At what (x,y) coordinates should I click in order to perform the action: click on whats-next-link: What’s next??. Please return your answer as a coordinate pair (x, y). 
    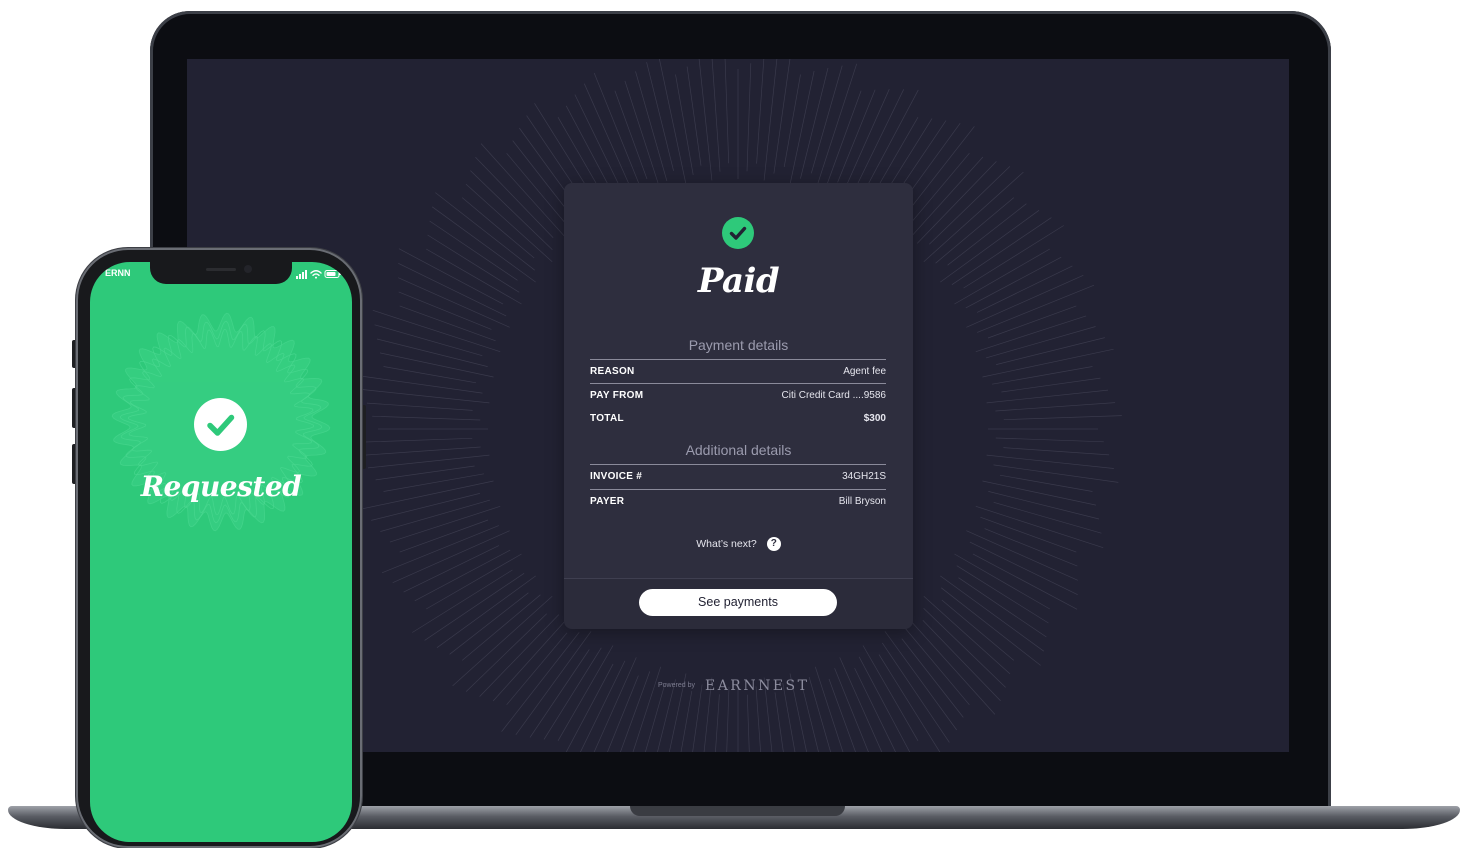
    Looking at the image, I should click on (738, 544).